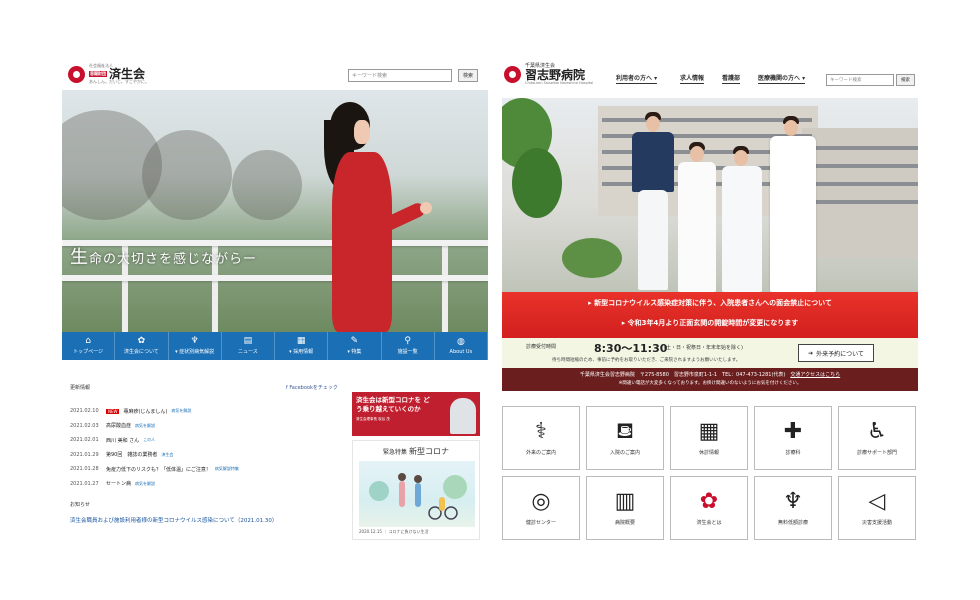 The image size is (980, 600). Describe the element at coordinates (710, 195) in the screenshot. I see `hero-image` at that location.